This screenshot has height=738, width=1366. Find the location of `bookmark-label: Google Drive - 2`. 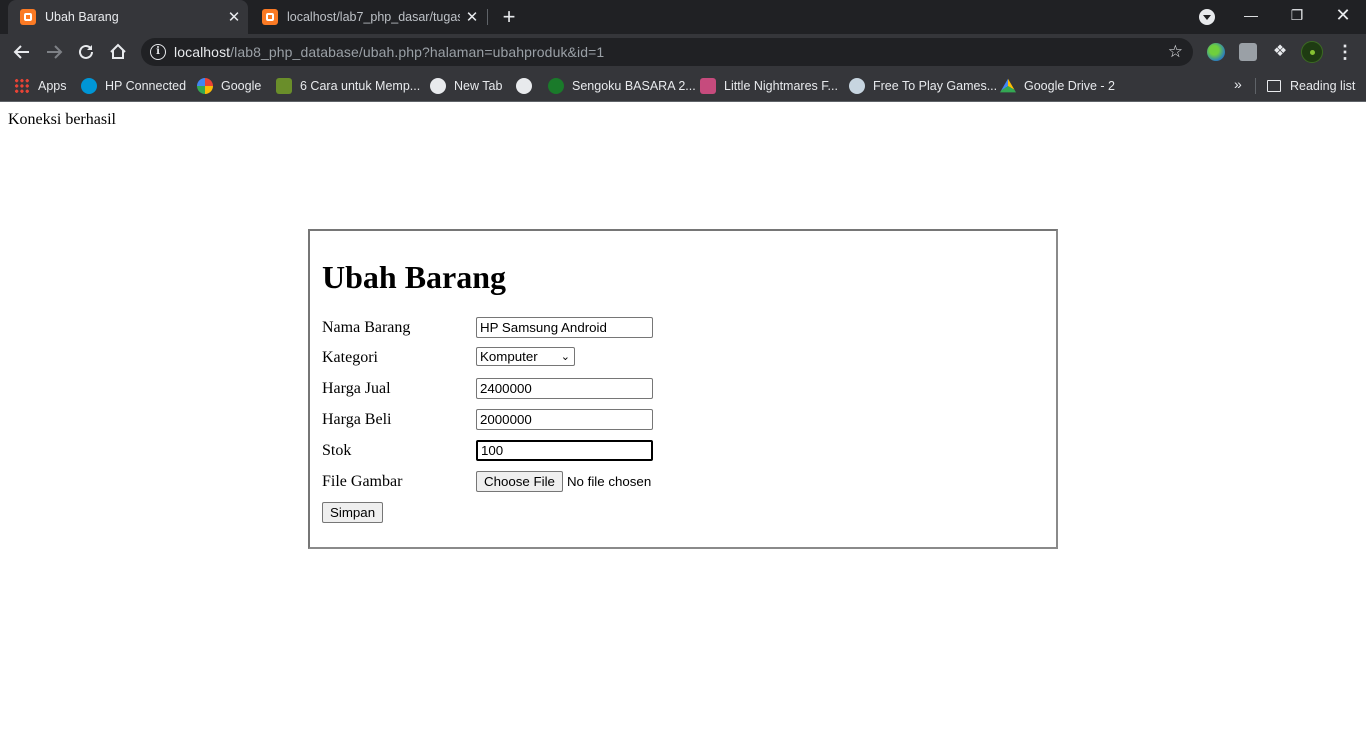

bookmark-label: Google Drive - 2 is located at coordinates (1070, 86).